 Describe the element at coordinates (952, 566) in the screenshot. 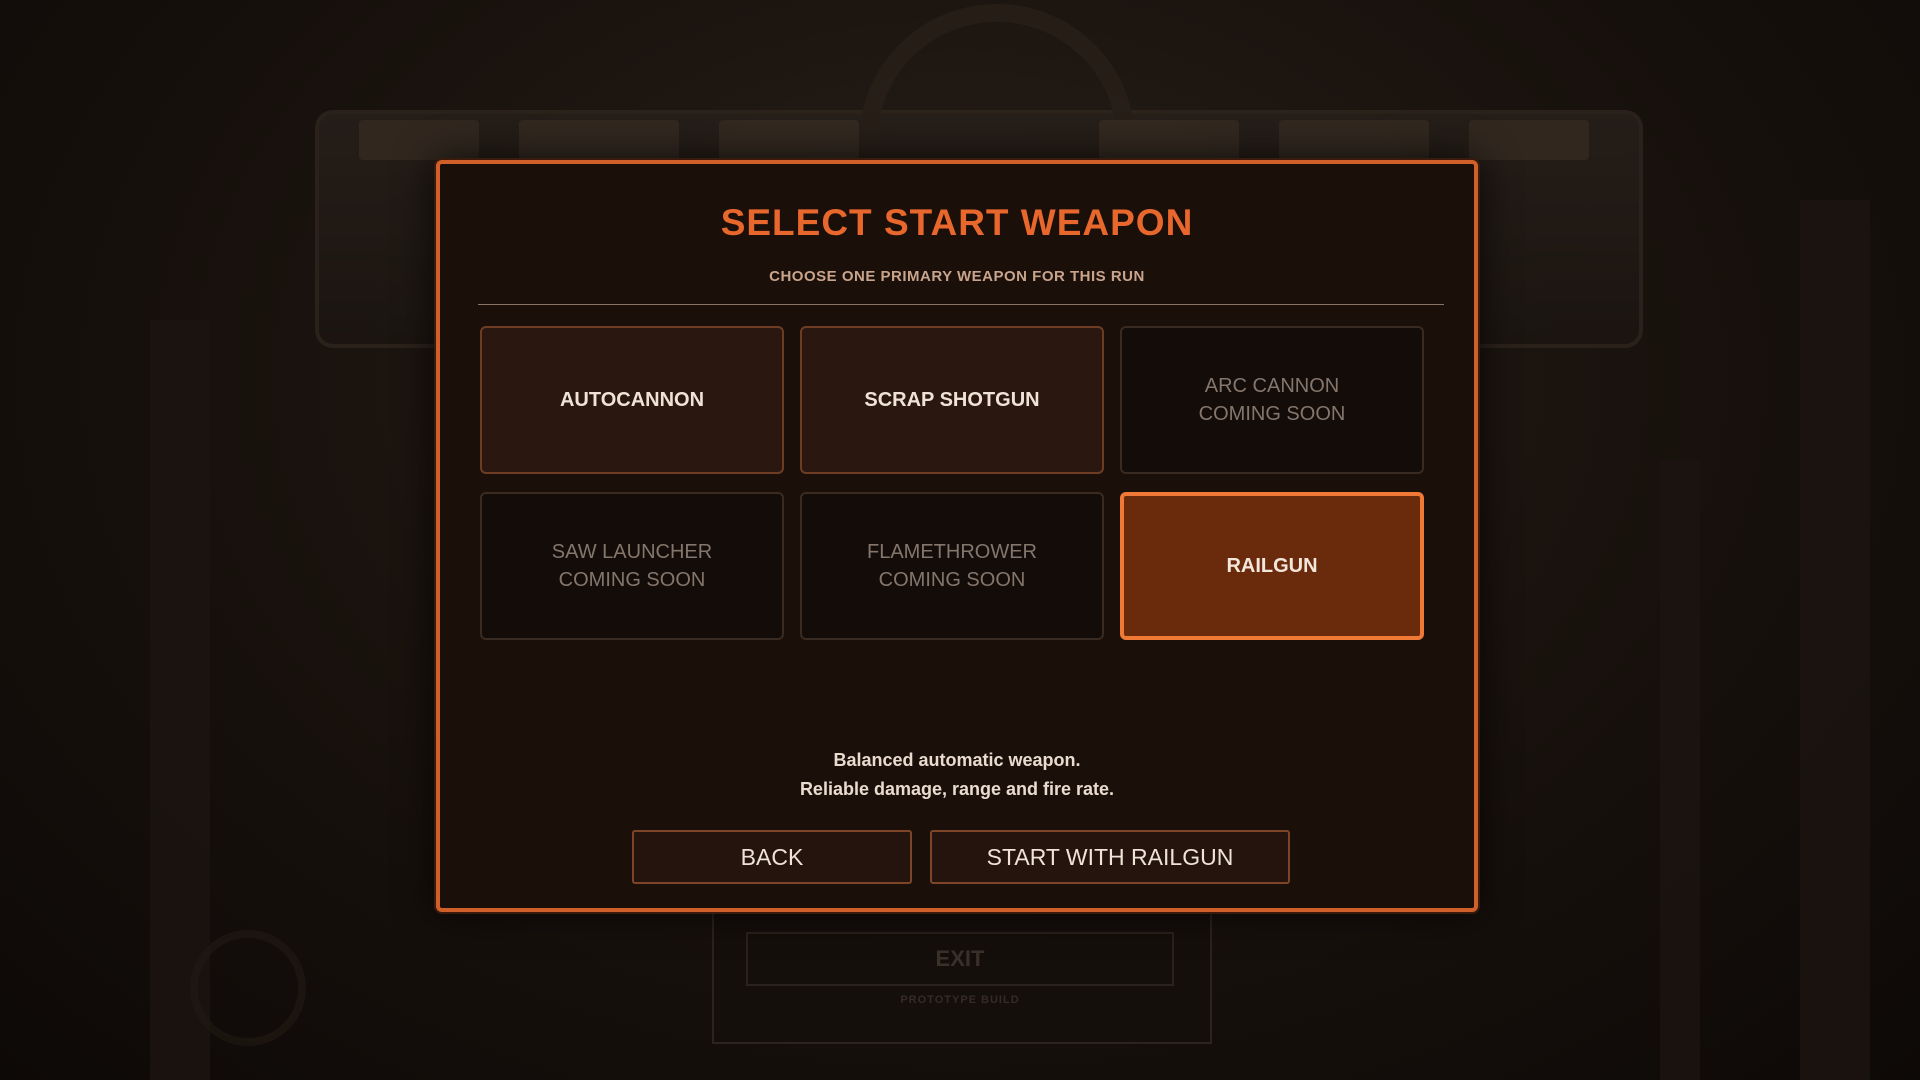

I see `weapon-card-flamethrower: FLAMETHROWER COMING SOON` at that location.